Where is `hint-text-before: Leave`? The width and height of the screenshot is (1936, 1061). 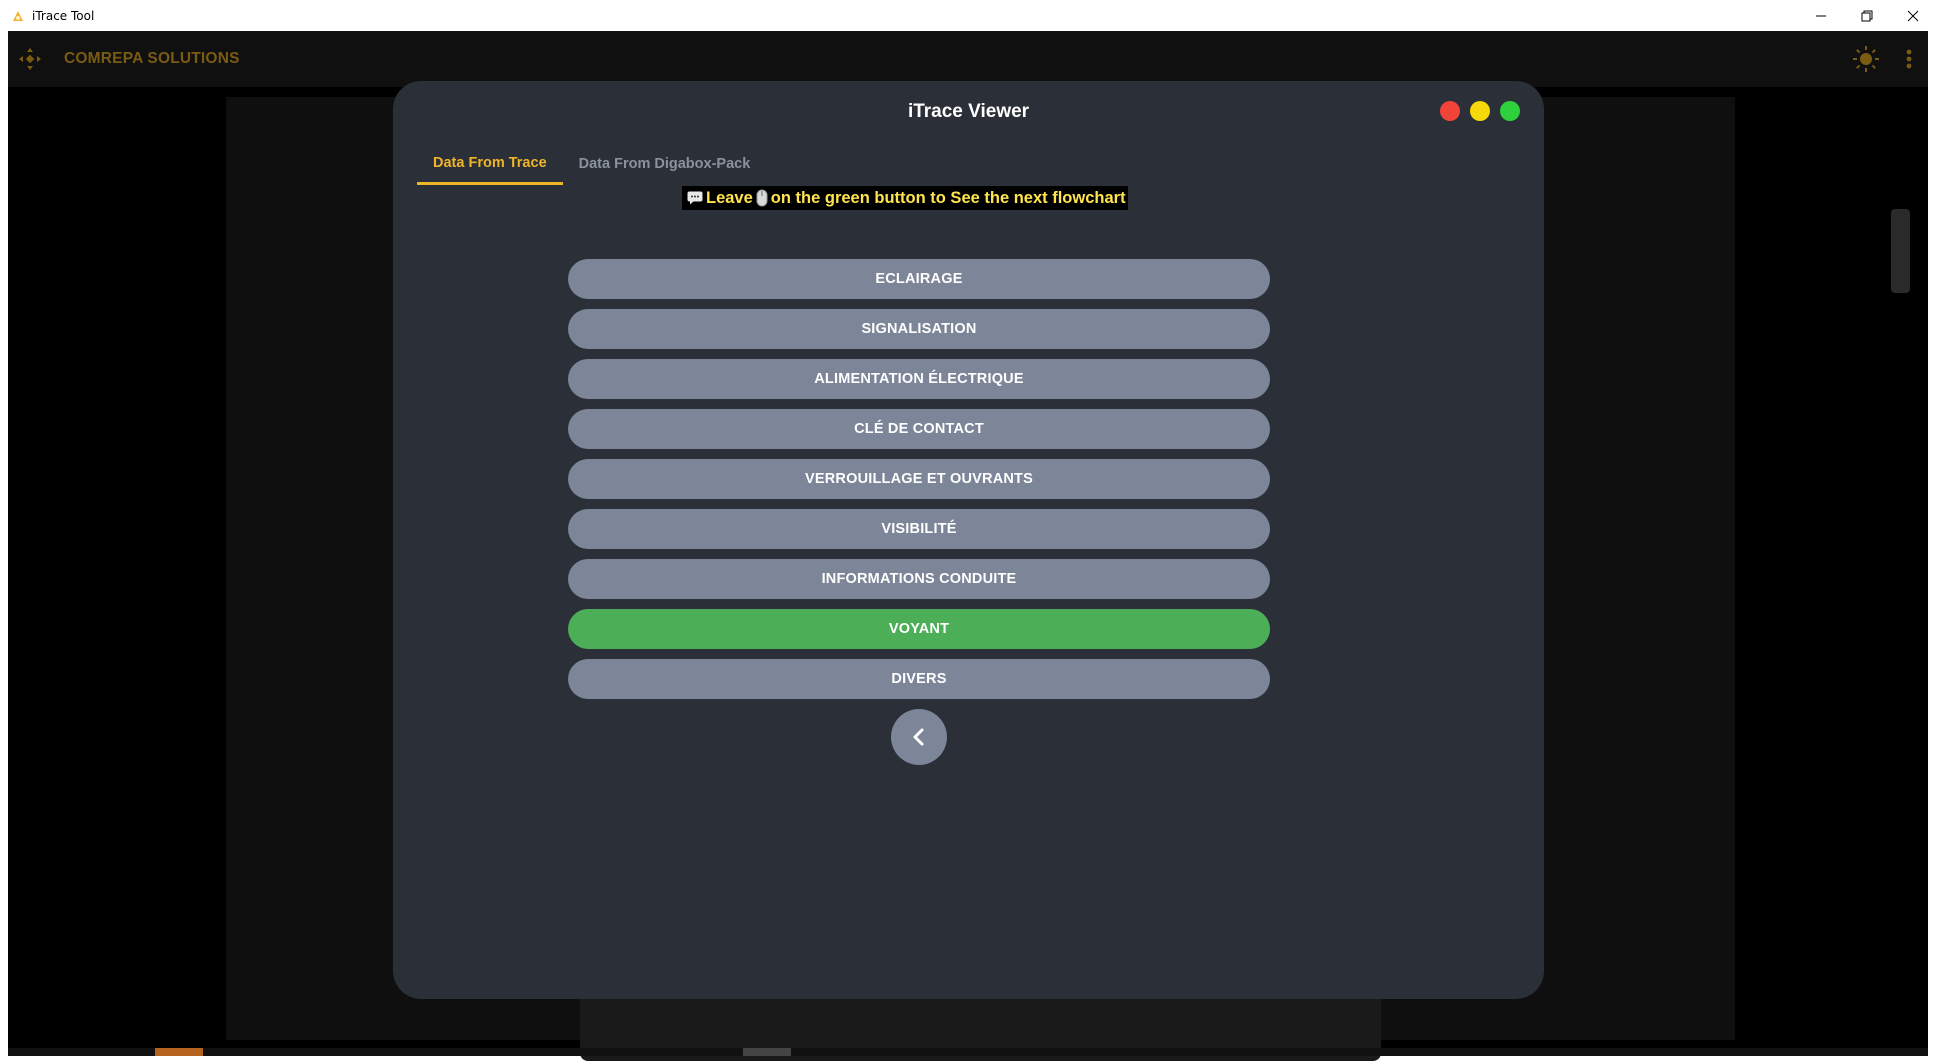 hint-text-before: Leave is located at coordinates (729, 197).